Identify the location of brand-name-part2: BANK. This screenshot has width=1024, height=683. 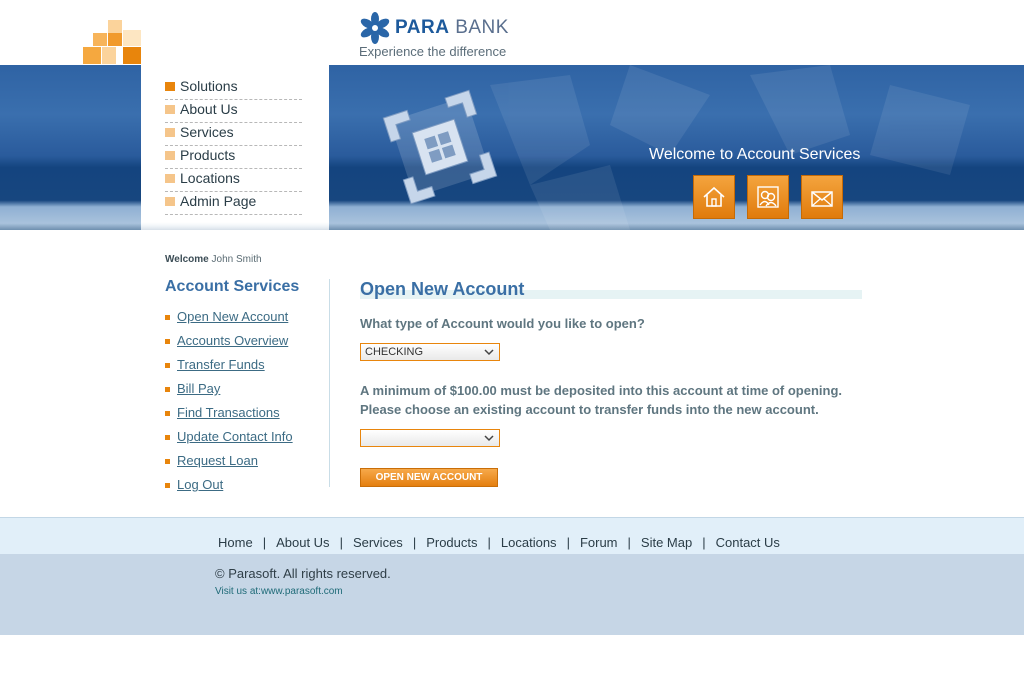
(479, 27).